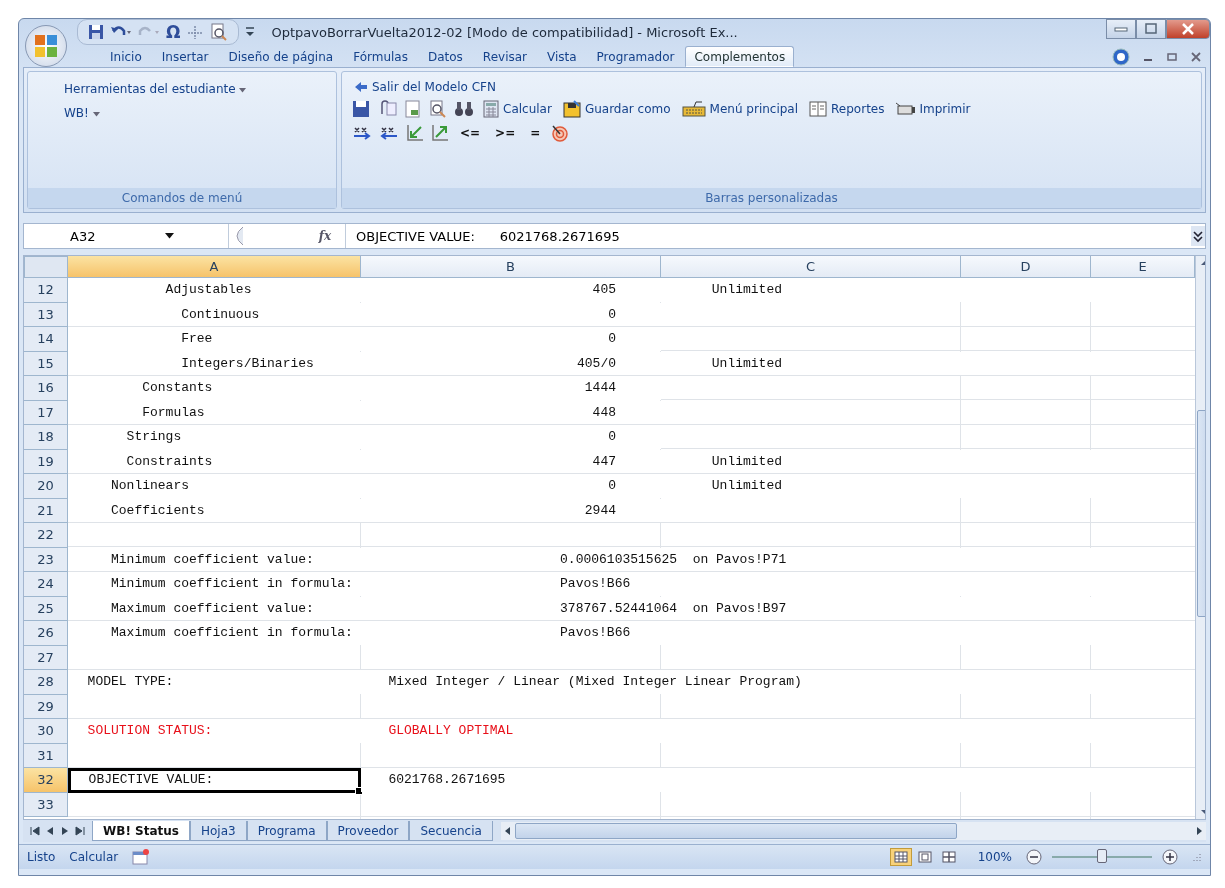 This screenshot has height=888, width=1225. I want to click on operator-button: <=, so click(470, 133).